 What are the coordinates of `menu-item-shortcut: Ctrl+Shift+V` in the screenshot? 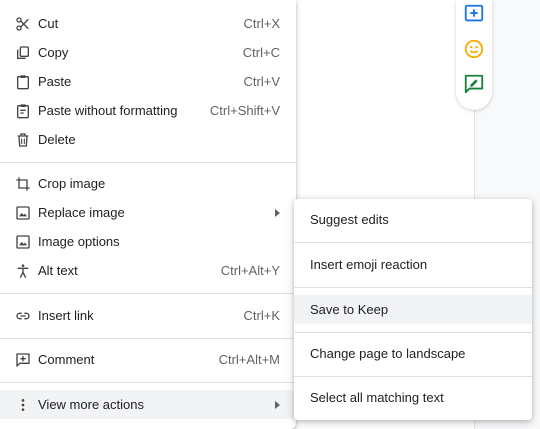 It's located at (244, 110).